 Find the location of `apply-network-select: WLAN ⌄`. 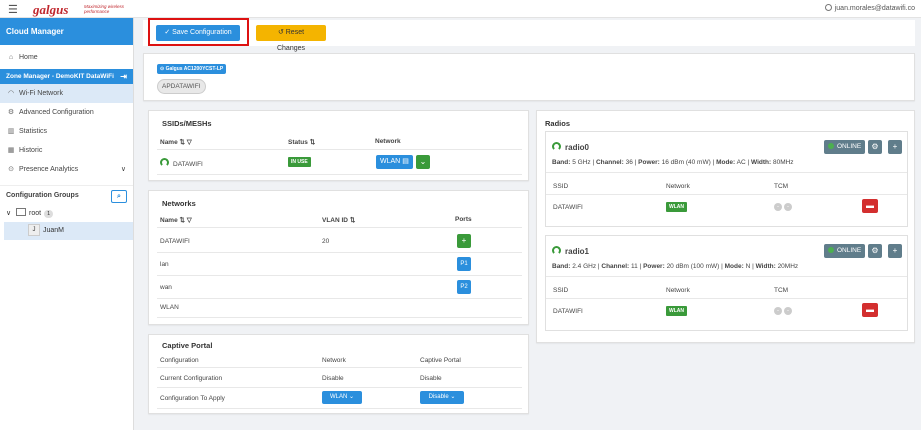

apply-network-select: WLAN ⌄ is located at coordinates (342, 397).